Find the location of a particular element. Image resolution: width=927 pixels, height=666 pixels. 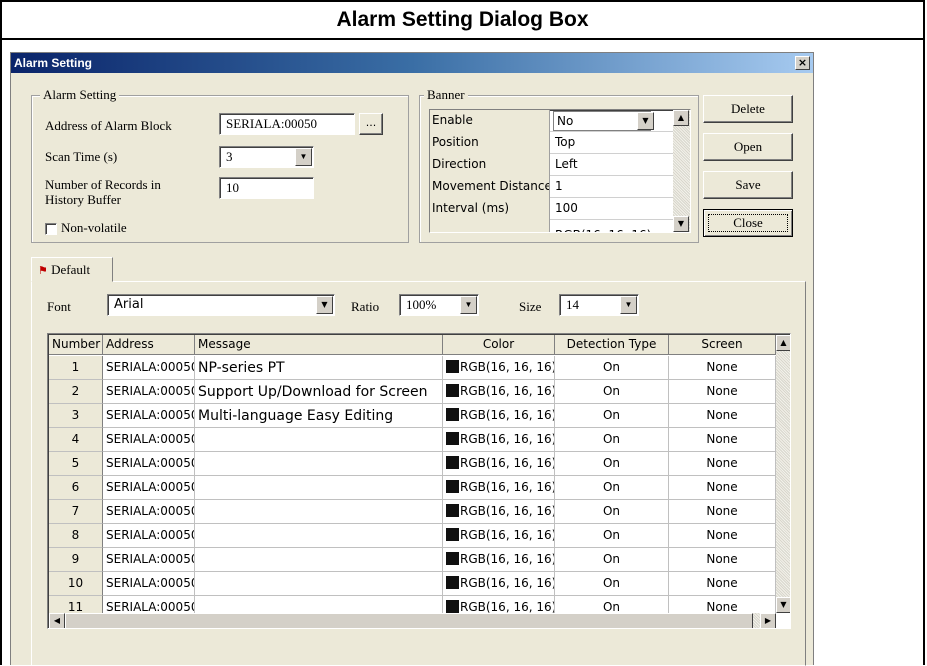

size-select: 14 ▼ is located at coordinates (599, 305).